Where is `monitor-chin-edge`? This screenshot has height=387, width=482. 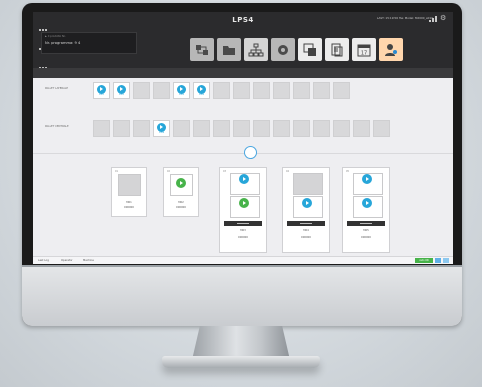 monitor-chin-edge is located at coordinates (242, 266).